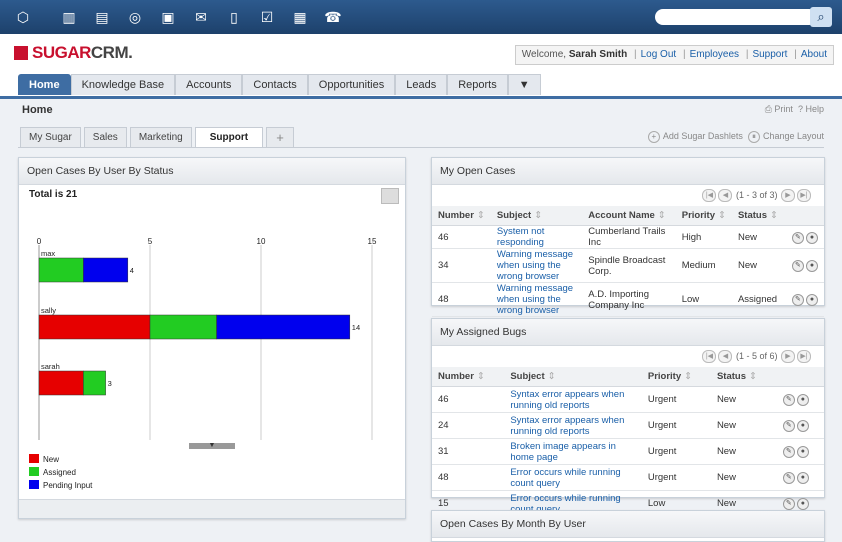  Describe the element at coordinates (234, 17) in the screenshot. I see `document-icon: ▯` at that location.